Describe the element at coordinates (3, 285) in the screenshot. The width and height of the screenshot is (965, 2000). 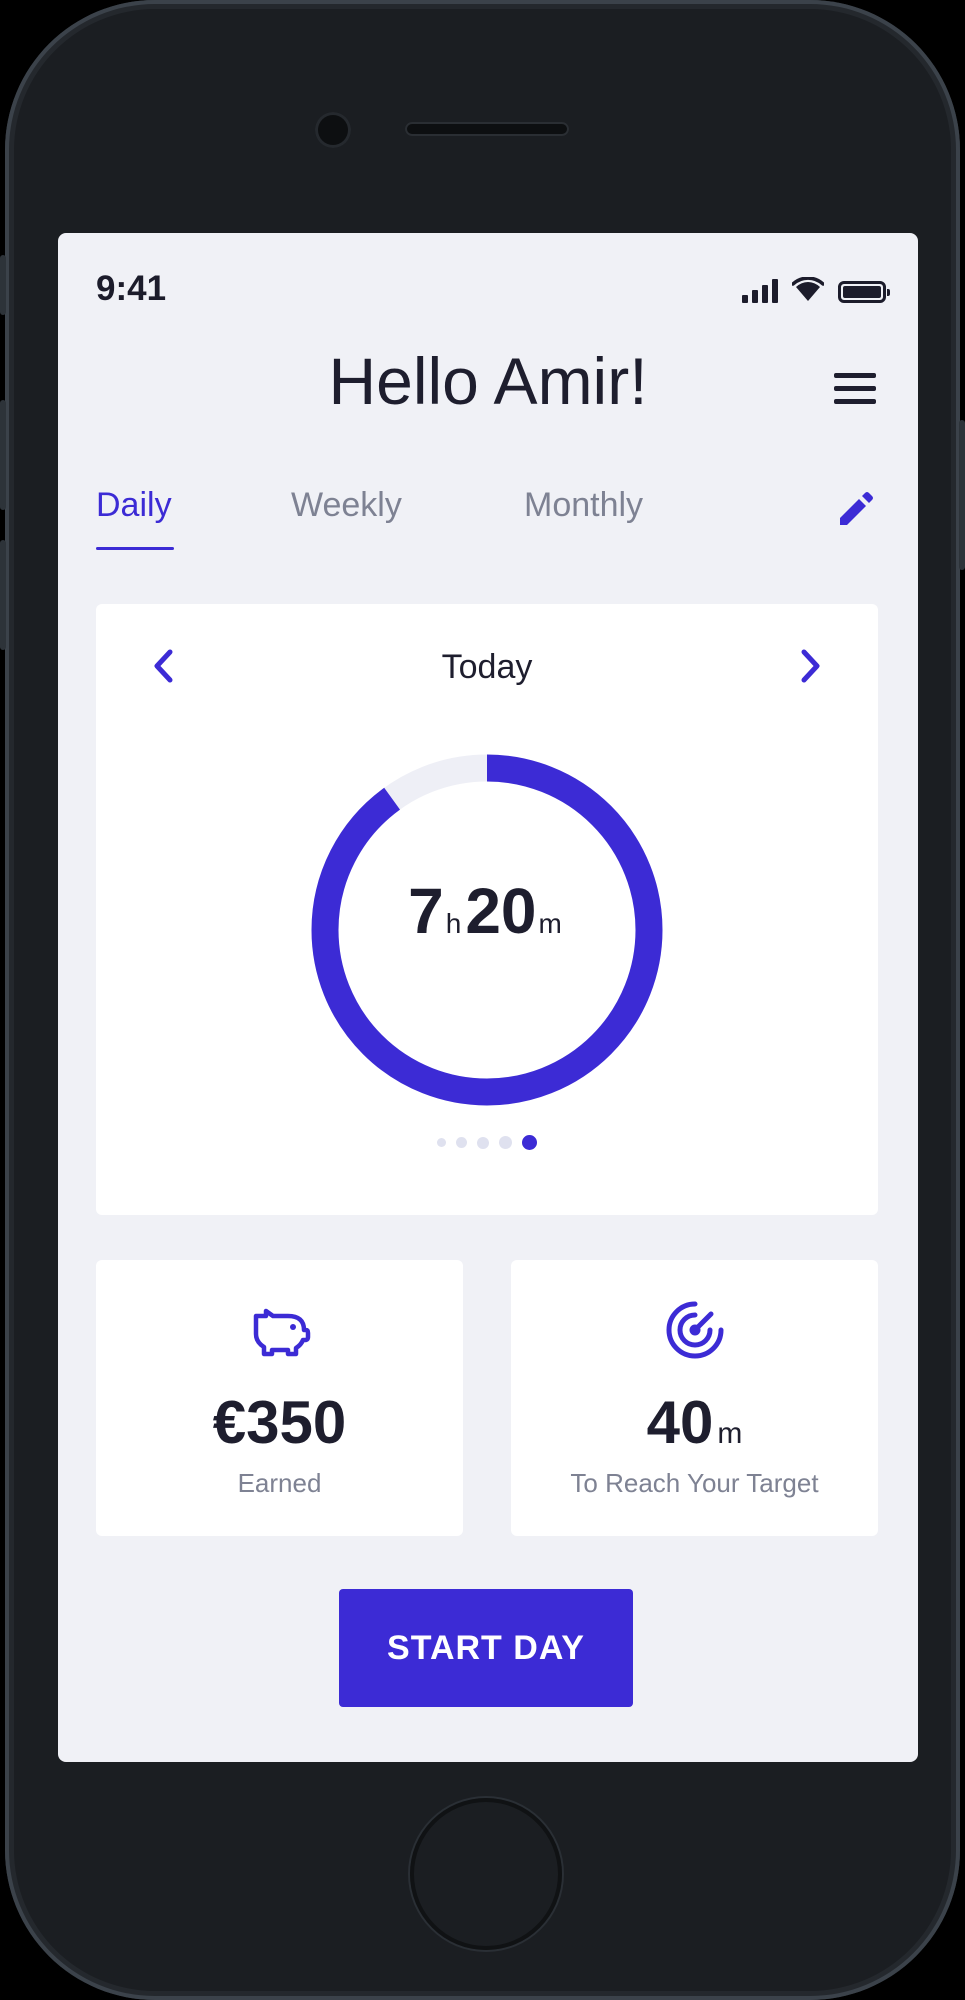
I see `mute-switch` at that location.